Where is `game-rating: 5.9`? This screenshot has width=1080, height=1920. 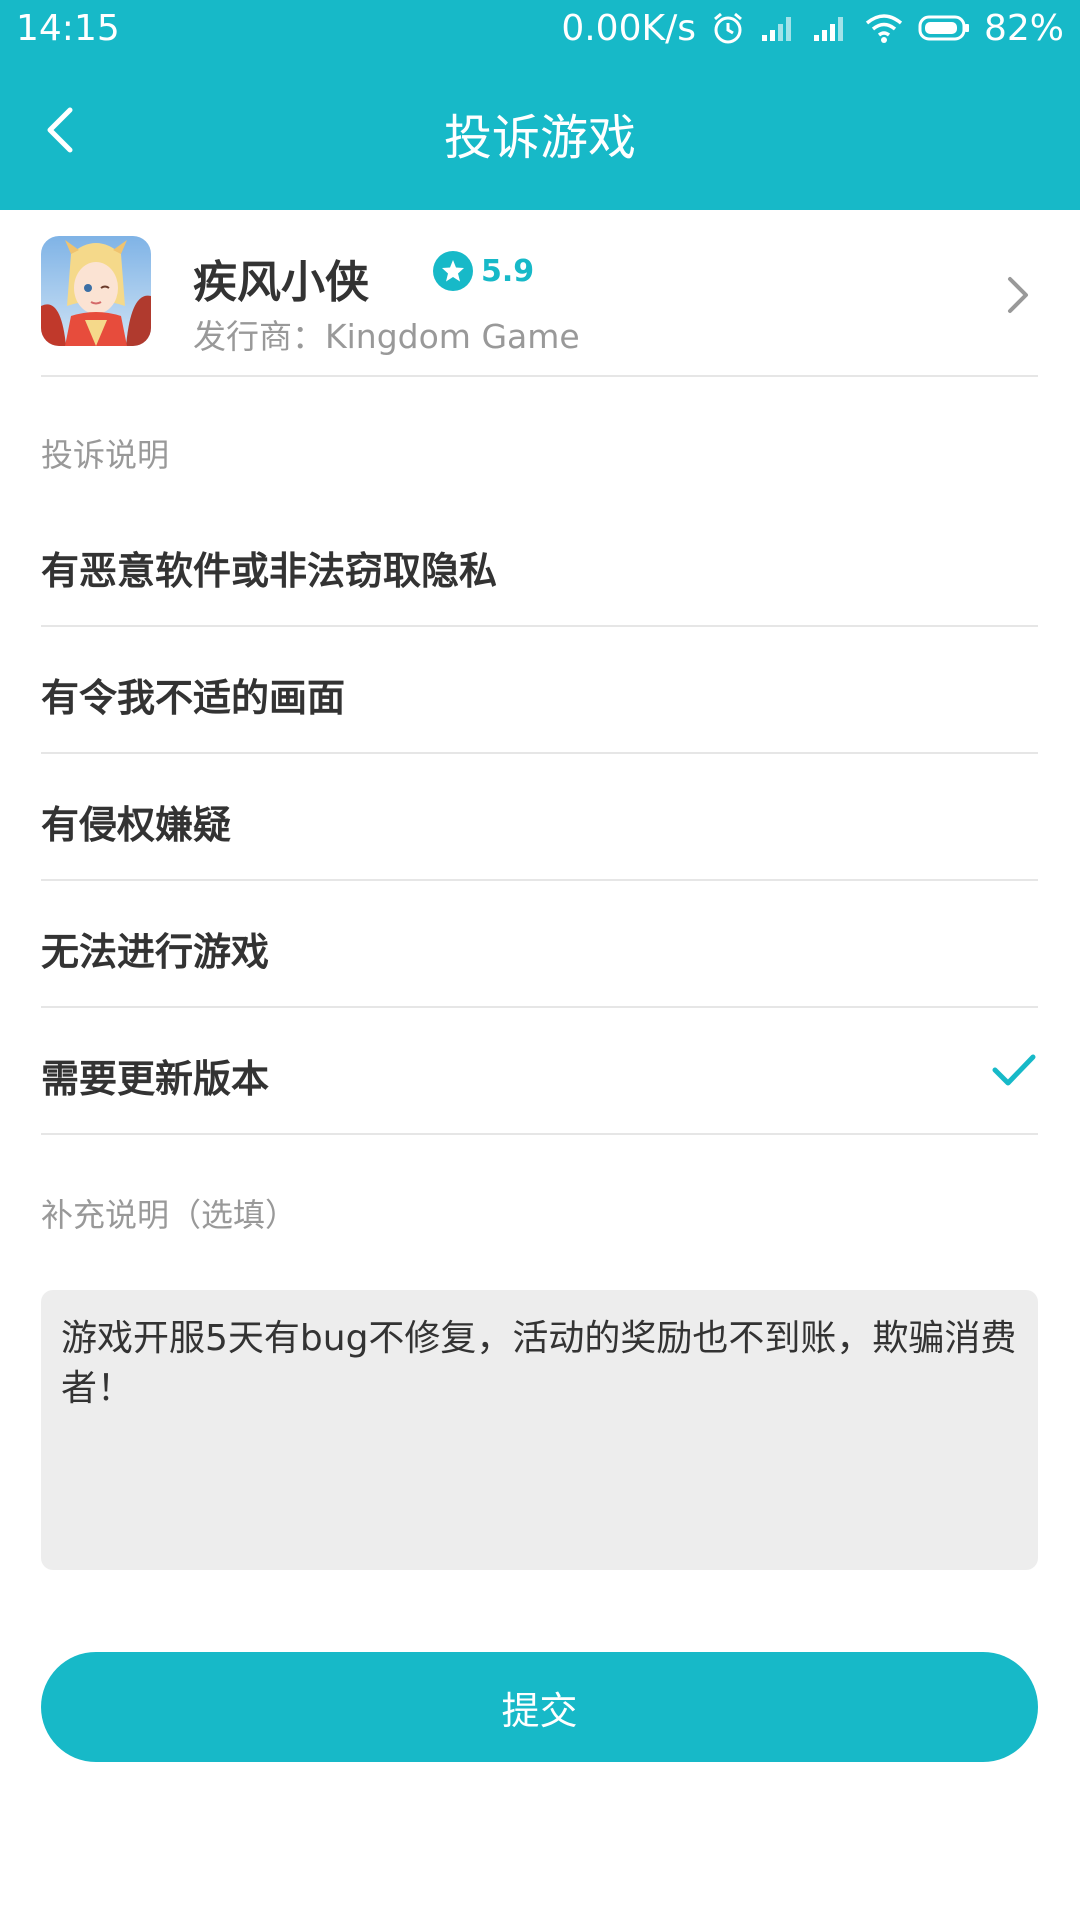
game-rating: 5.9 is located at coordinates (483, 271).